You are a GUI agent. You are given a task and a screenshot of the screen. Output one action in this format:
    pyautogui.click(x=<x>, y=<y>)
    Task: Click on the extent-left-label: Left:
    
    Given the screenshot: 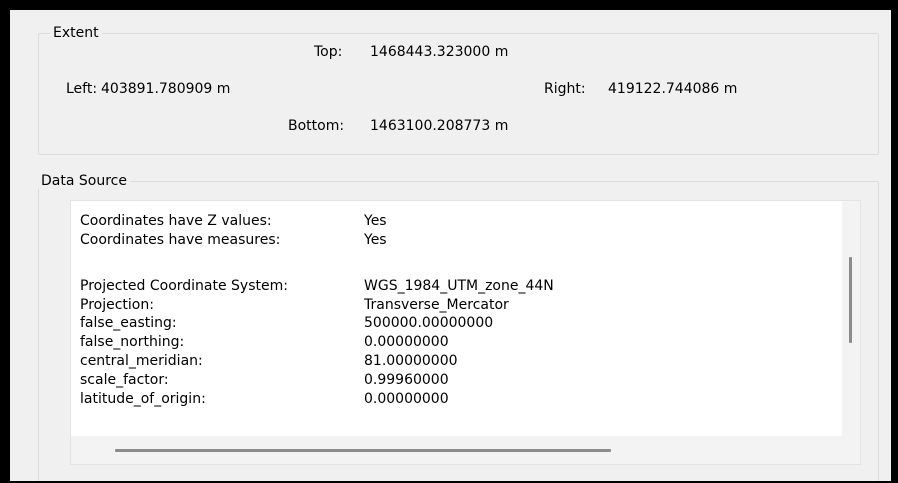 What is the action you would take?
    pyautogui.click(x=82, y=89)
    